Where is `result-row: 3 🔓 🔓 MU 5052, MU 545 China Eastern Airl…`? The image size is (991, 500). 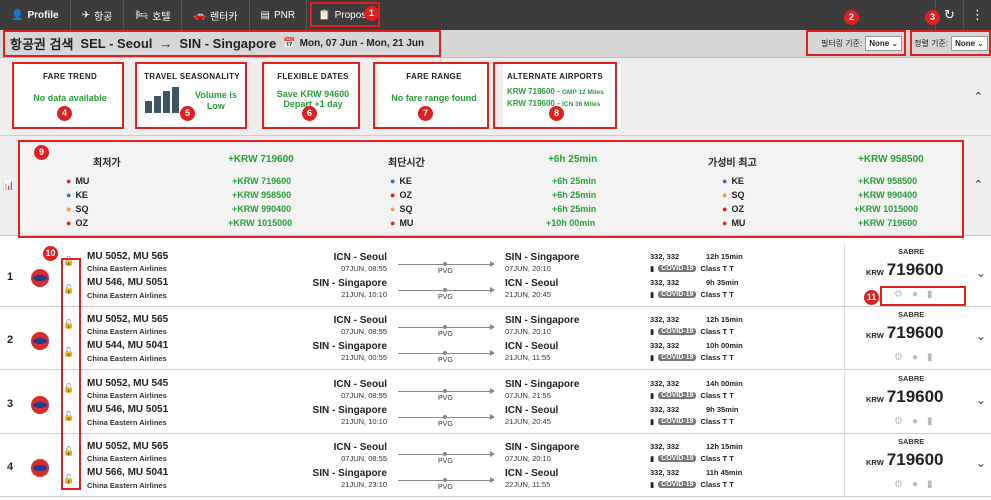
result-row: 3 🔓 🔓 MU 5052, MU 545 China Eastern Airl… is located at coordinates (495, 402).